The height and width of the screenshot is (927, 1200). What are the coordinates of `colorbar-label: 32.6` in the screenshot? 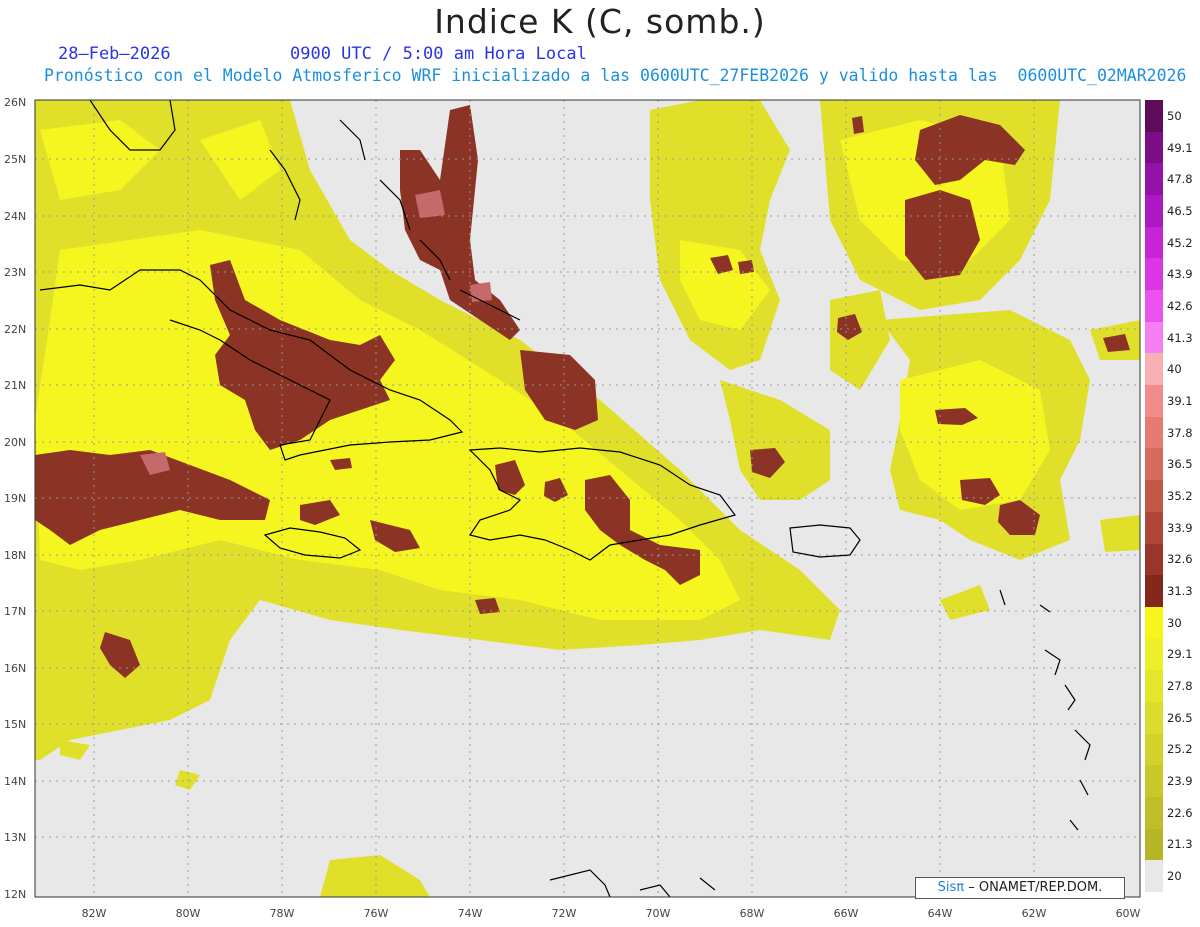 It's located at (1180, 559).